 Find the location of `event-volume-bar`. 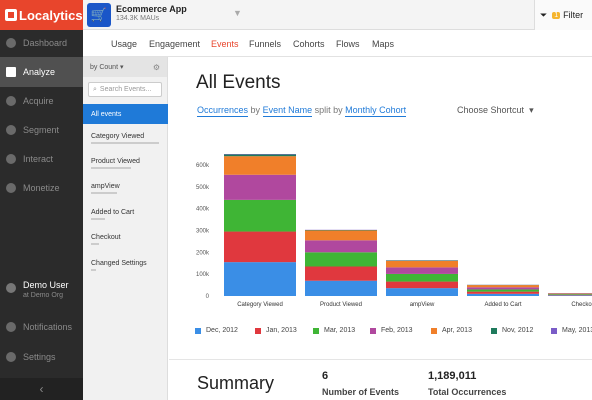

event-volume-bar is located at coordinates (95, 244).